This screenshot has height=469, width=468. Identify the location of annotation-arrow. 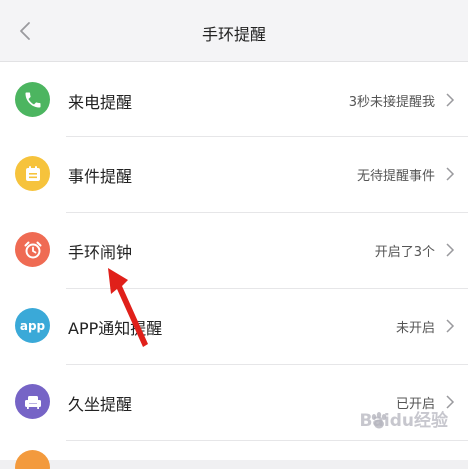
(128, 307).